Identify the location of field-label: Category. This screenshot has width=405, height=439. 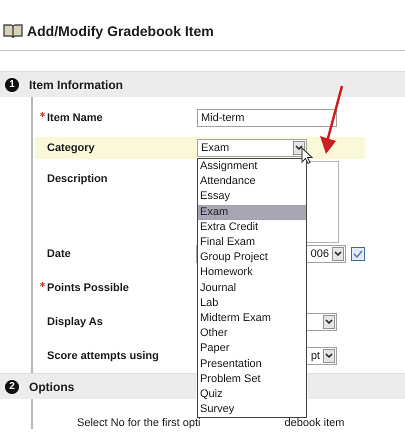
(71, 148).